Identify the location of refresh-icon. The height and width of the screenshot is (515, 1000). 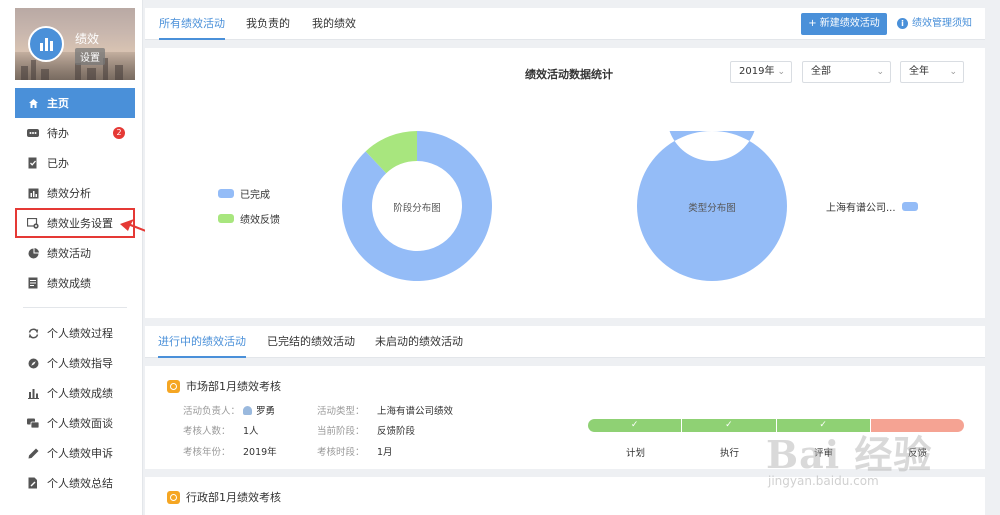
(33, 333).